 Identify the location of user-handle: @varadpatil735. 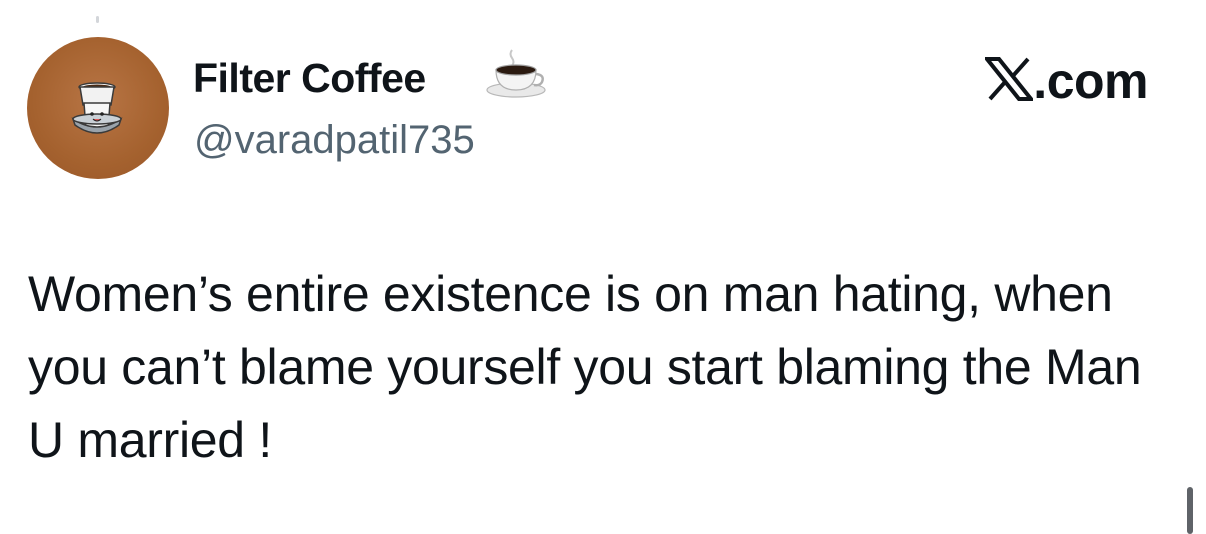
(334, 140).